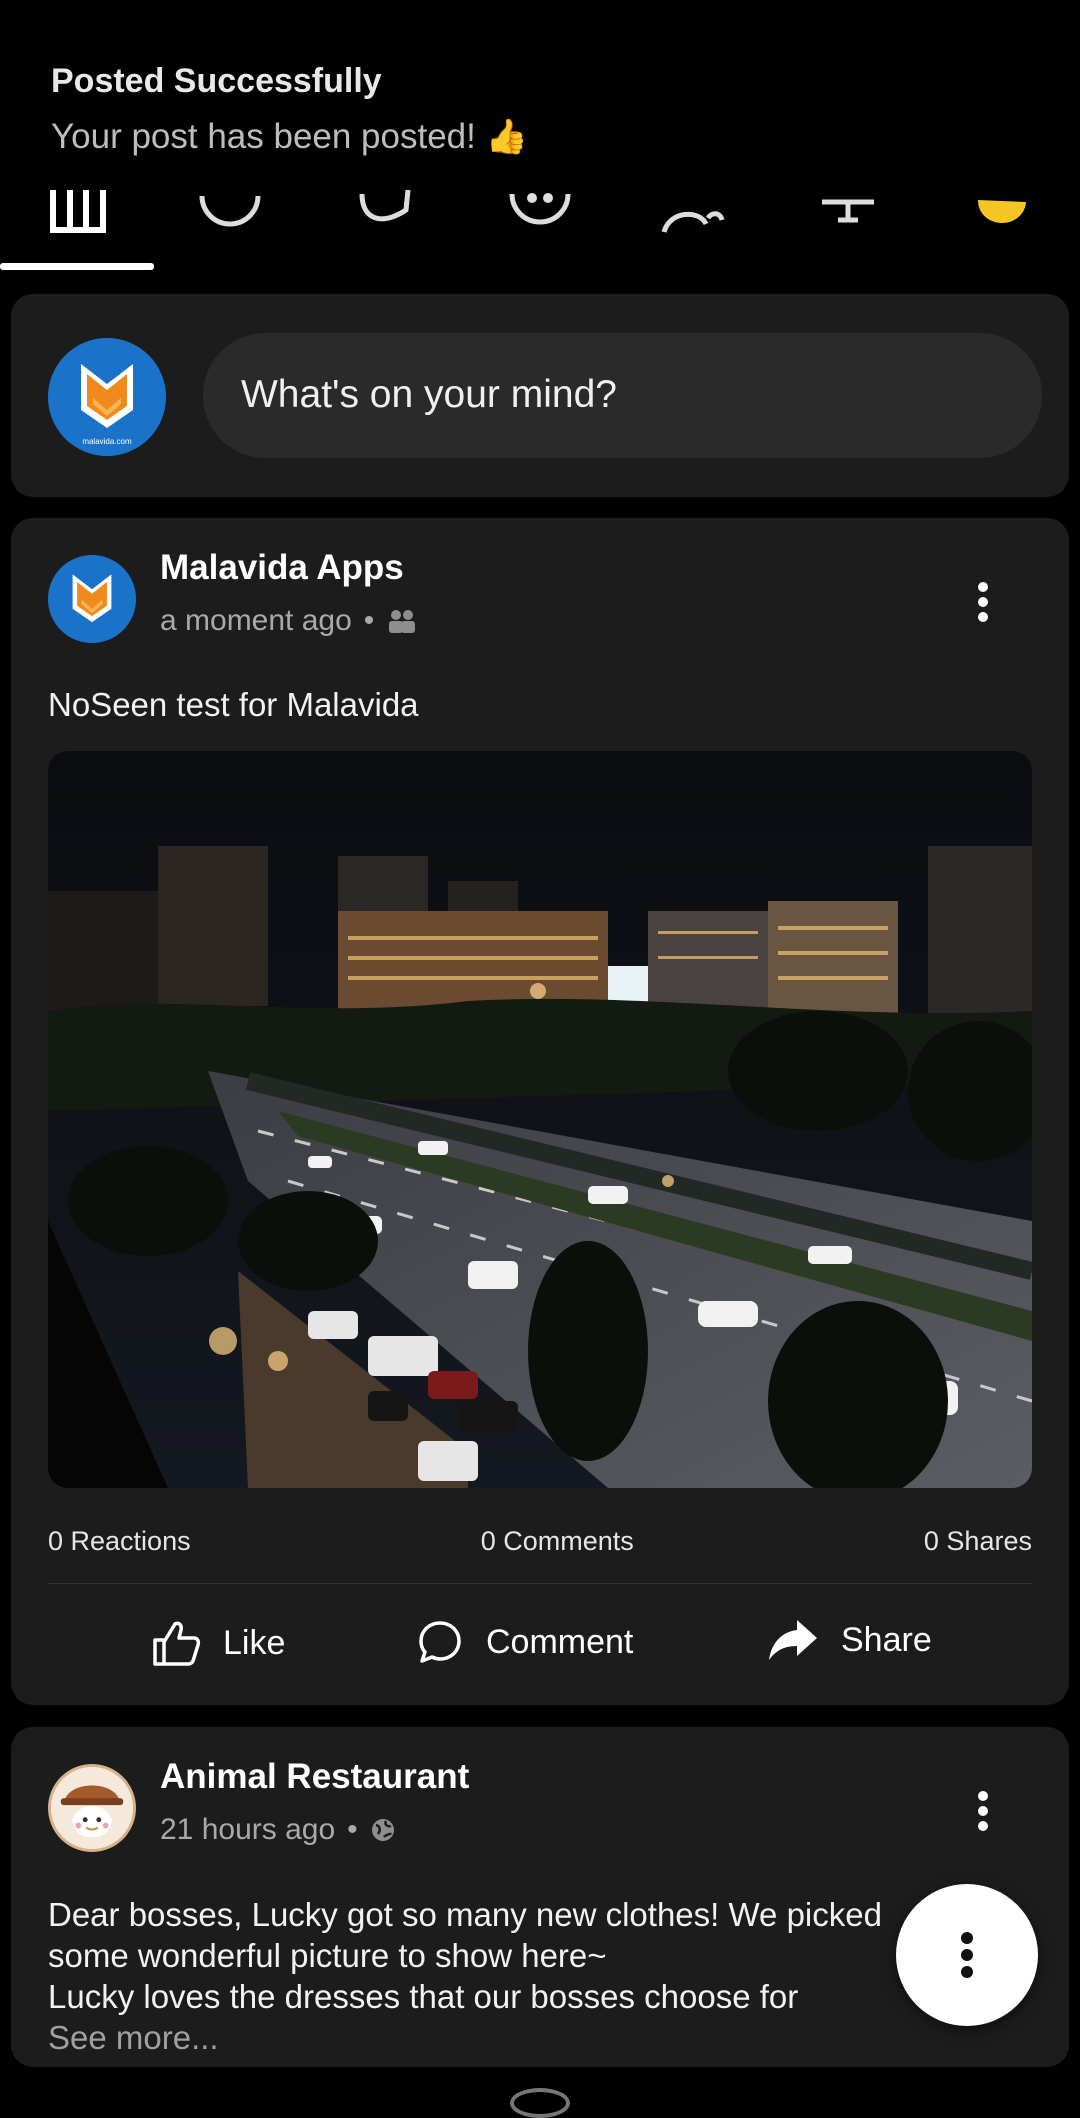  Describe the element at coordinates (557, 1546) in the screenshot. I see `comments-count: 0 Comments` at that location.